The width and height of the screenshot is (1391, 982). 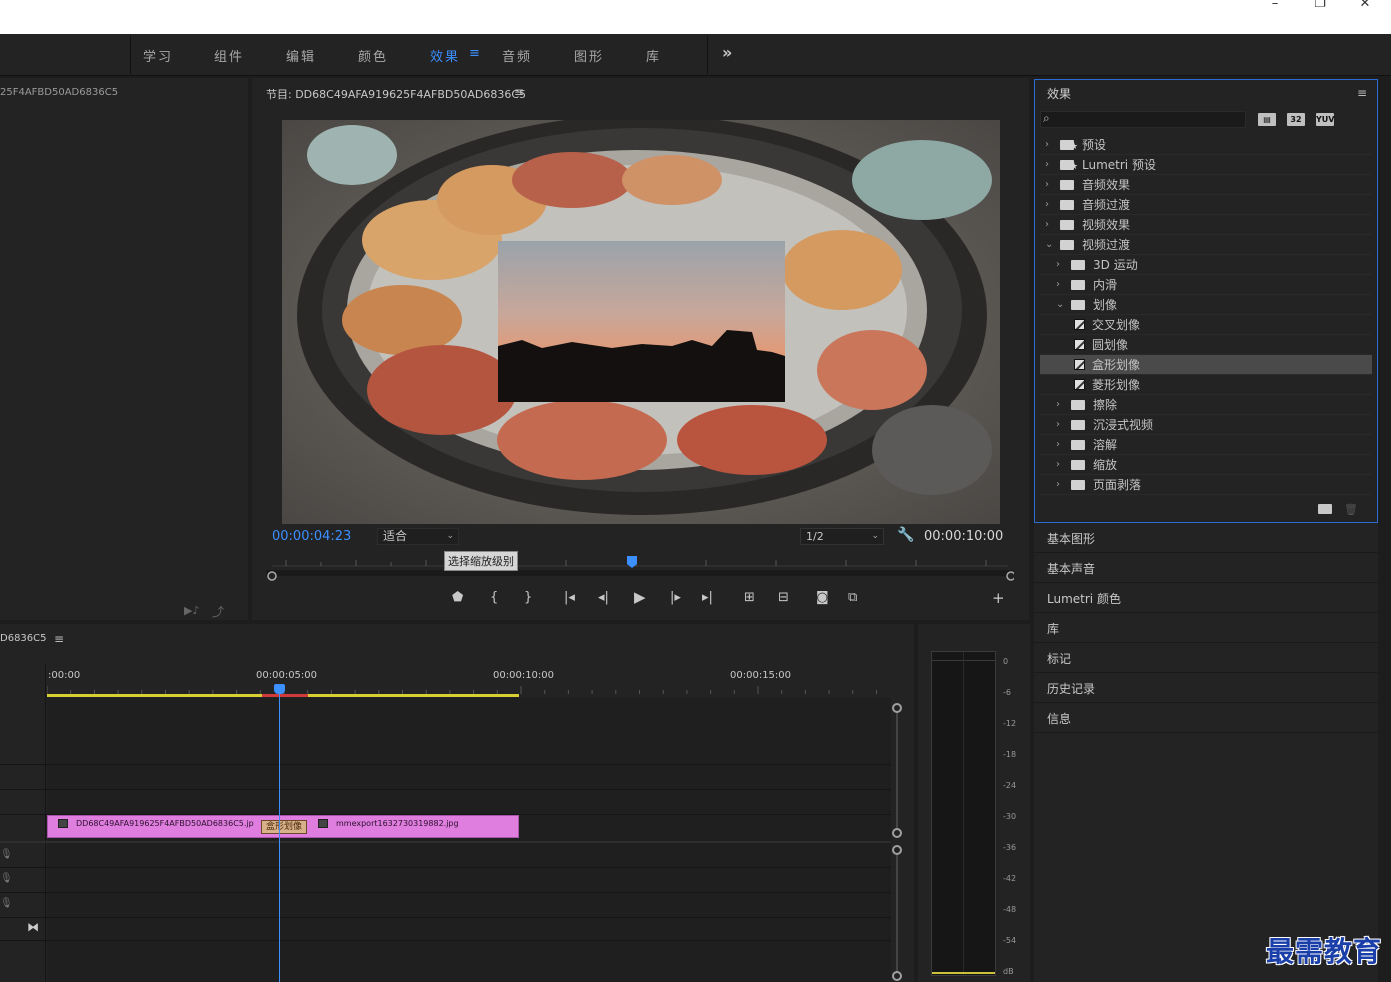 I want to click on program-scrub-bar, so click(x=640, y=569).